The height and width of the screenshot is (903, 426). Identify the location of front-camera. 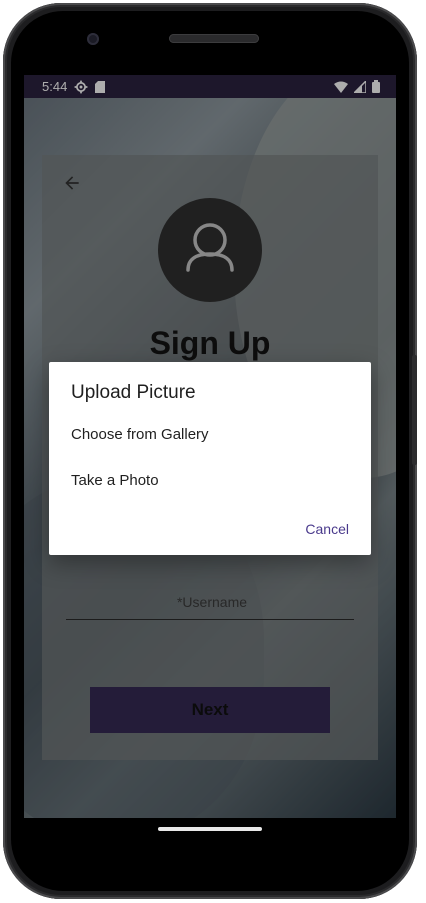
(93, 39).